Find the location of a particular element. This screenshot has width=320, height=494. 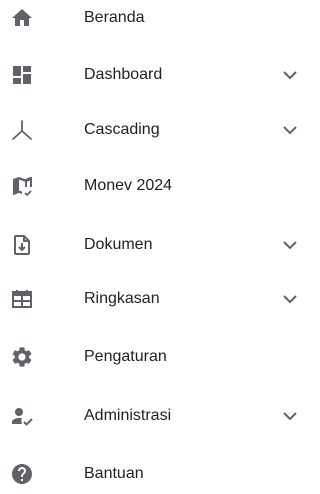

menu-item-ringkasan: Ringkasan is located at coordinates (150, 299).